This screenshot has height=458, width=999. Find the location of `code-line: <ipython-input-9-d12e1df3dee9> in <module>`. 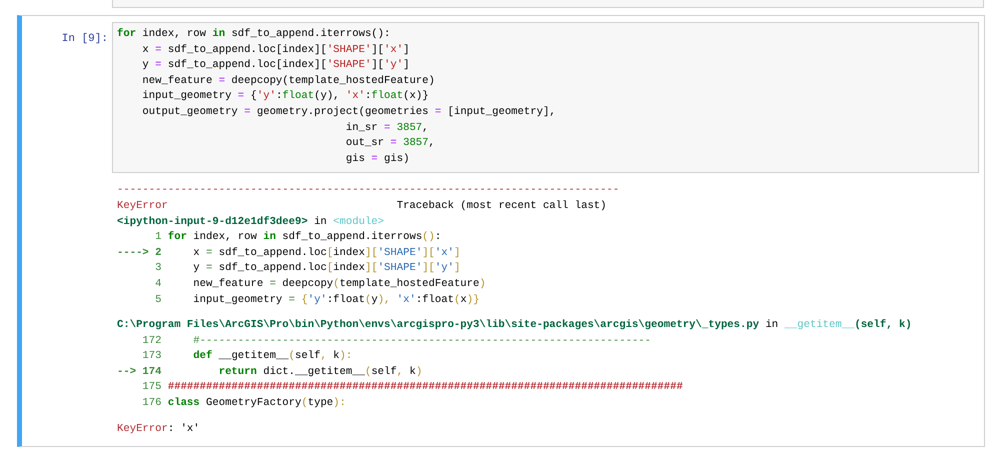

code-line: <ipython-input-9-d12e1df3dee9> in <module> is located at coordinates (251, 222).